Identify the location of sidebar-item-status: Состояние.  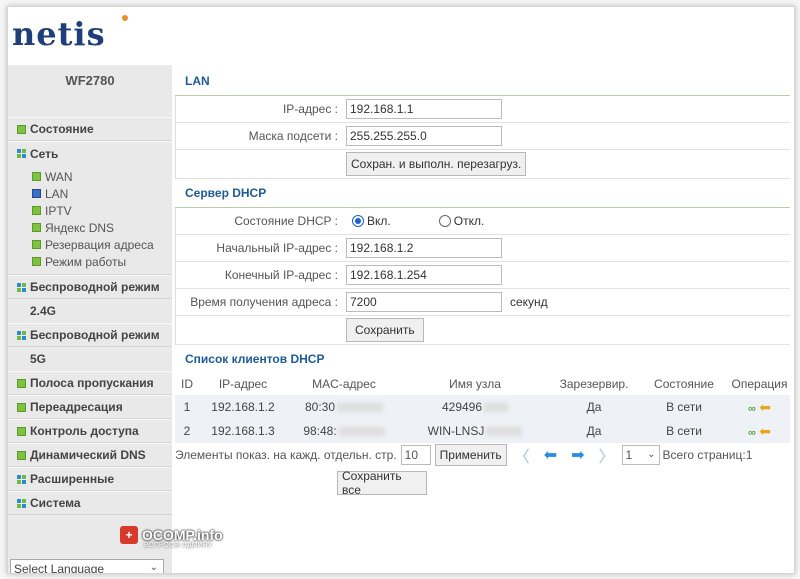
(90, 129).